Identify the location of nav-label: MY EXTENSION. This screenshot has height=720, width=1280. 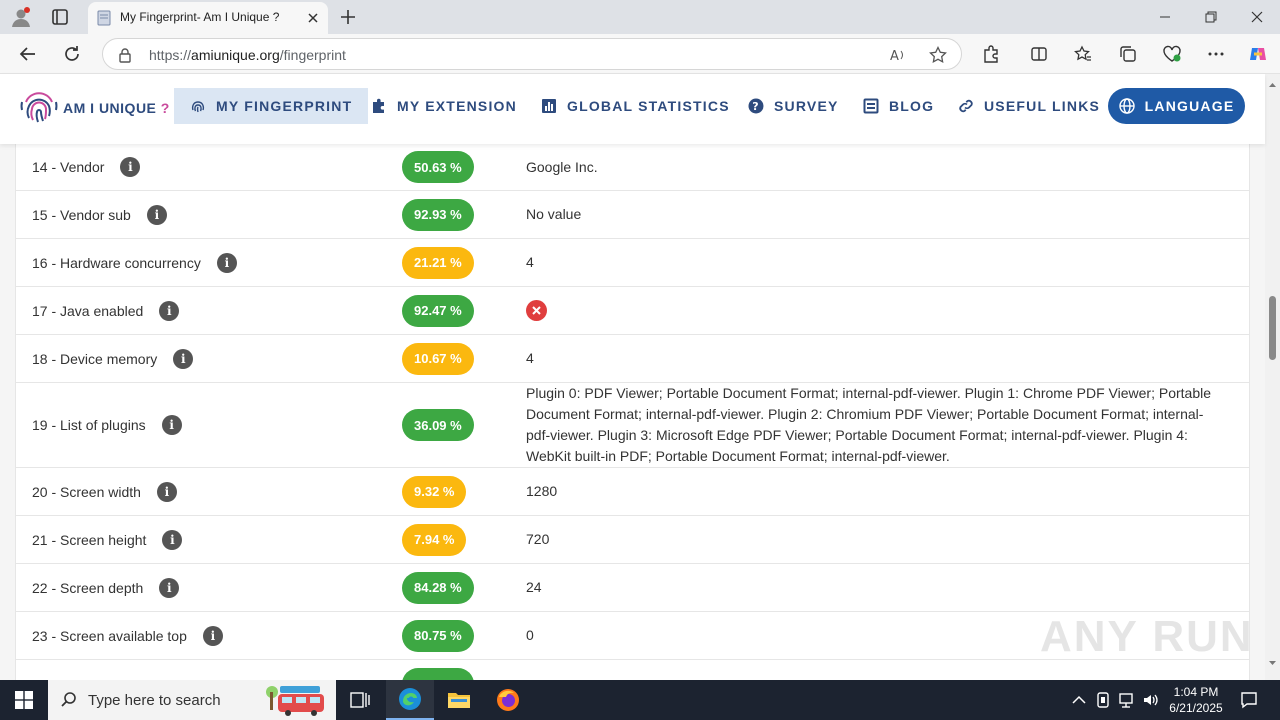
(457, 106).